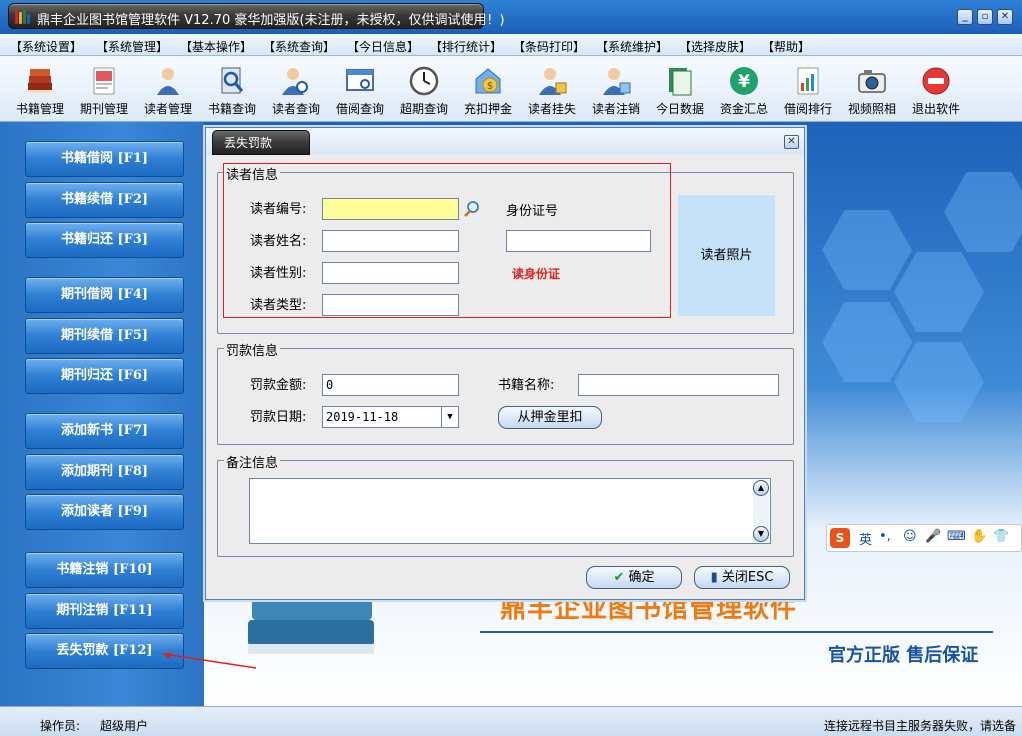 Image resolution: width=1022 pixels, height=736 pixels. Describe the element at coordinates (715, 46) in the screenshot. I see `menu-skin: 【选择皮肤】` at that location.